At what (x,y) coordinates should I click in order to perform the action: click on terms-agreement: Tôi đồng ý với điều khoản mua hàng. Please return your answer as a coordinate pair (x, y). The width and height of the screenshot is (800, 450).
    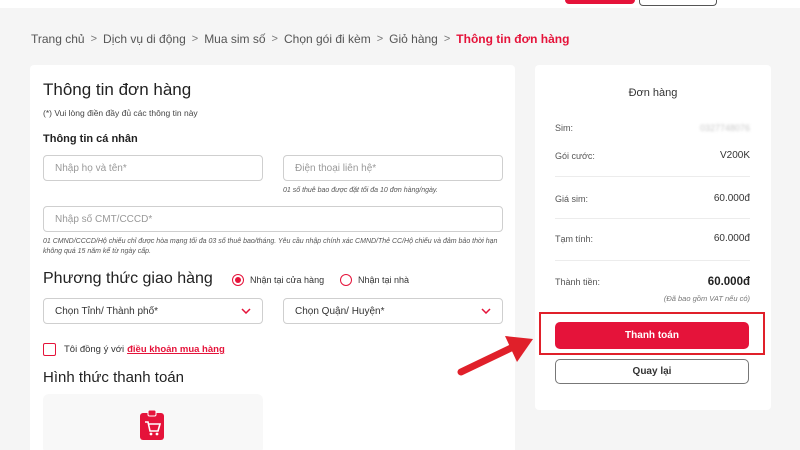
    Looking at the image, I should click on (134, 349).